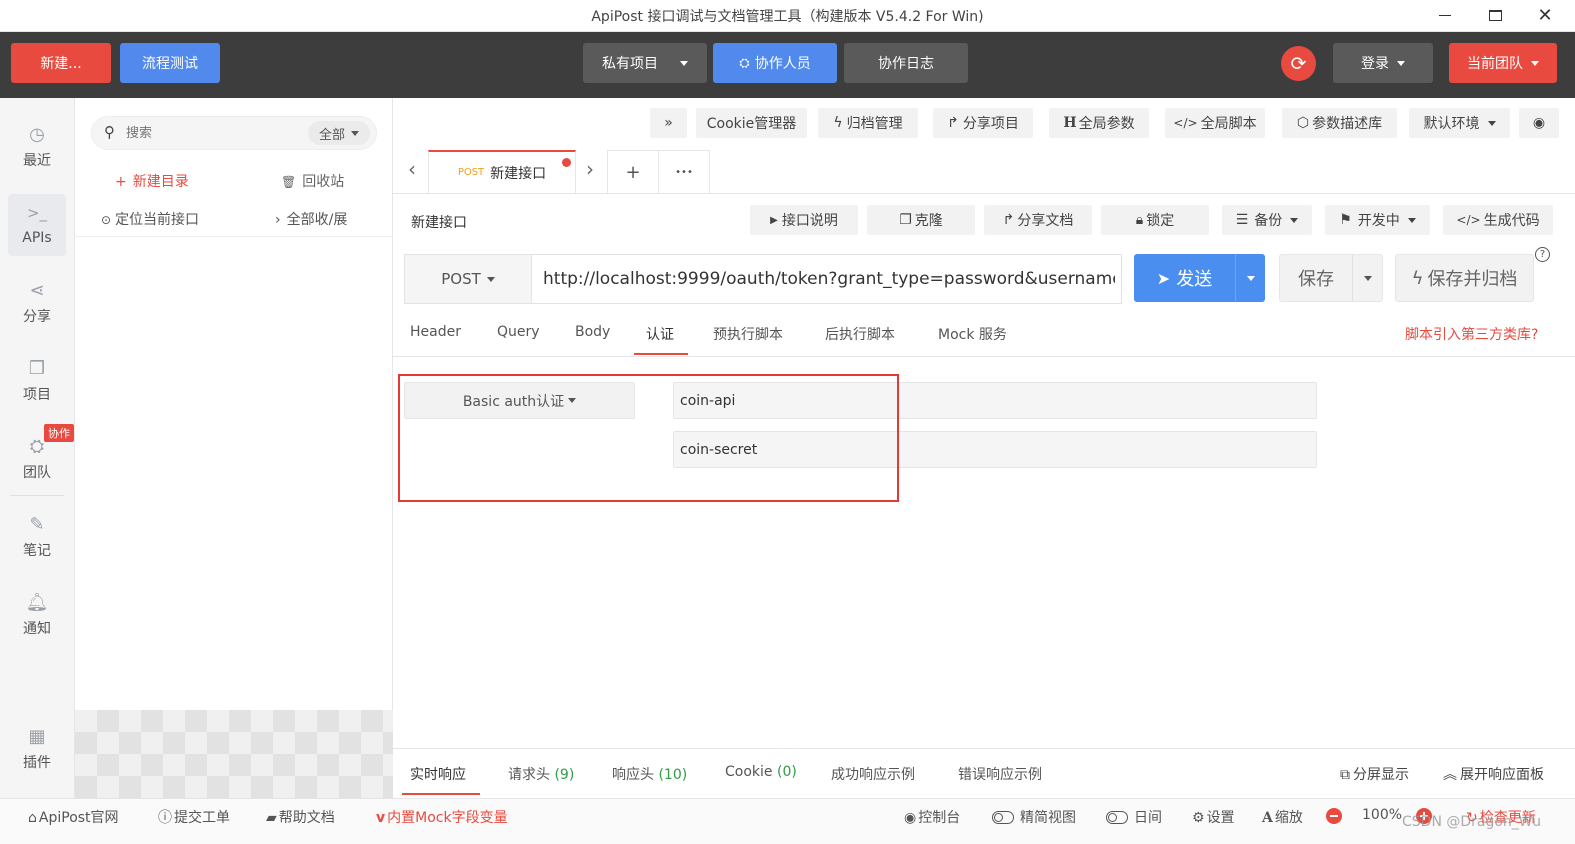  I want to click on bell-icon: 🔔︎, so click(37, 602).